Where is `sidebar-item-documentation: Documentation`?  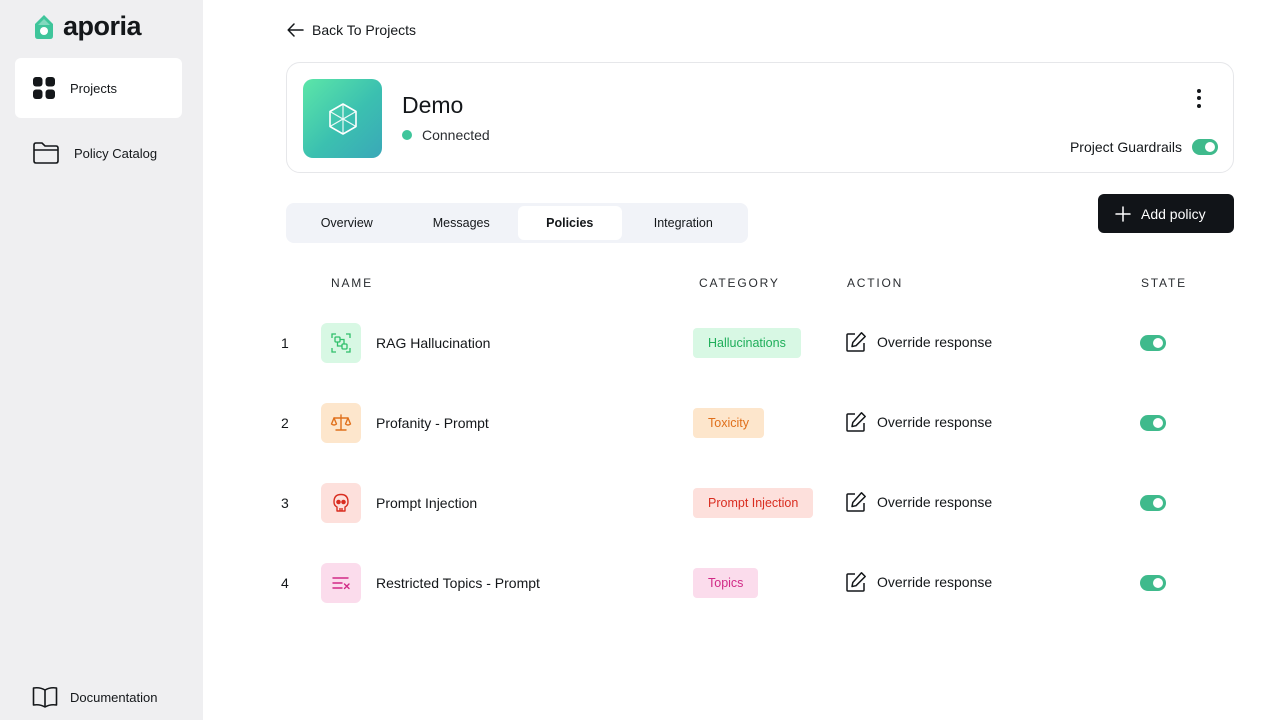
sidebar-item-documentation: Documentation is located at coordinates (94, 697).